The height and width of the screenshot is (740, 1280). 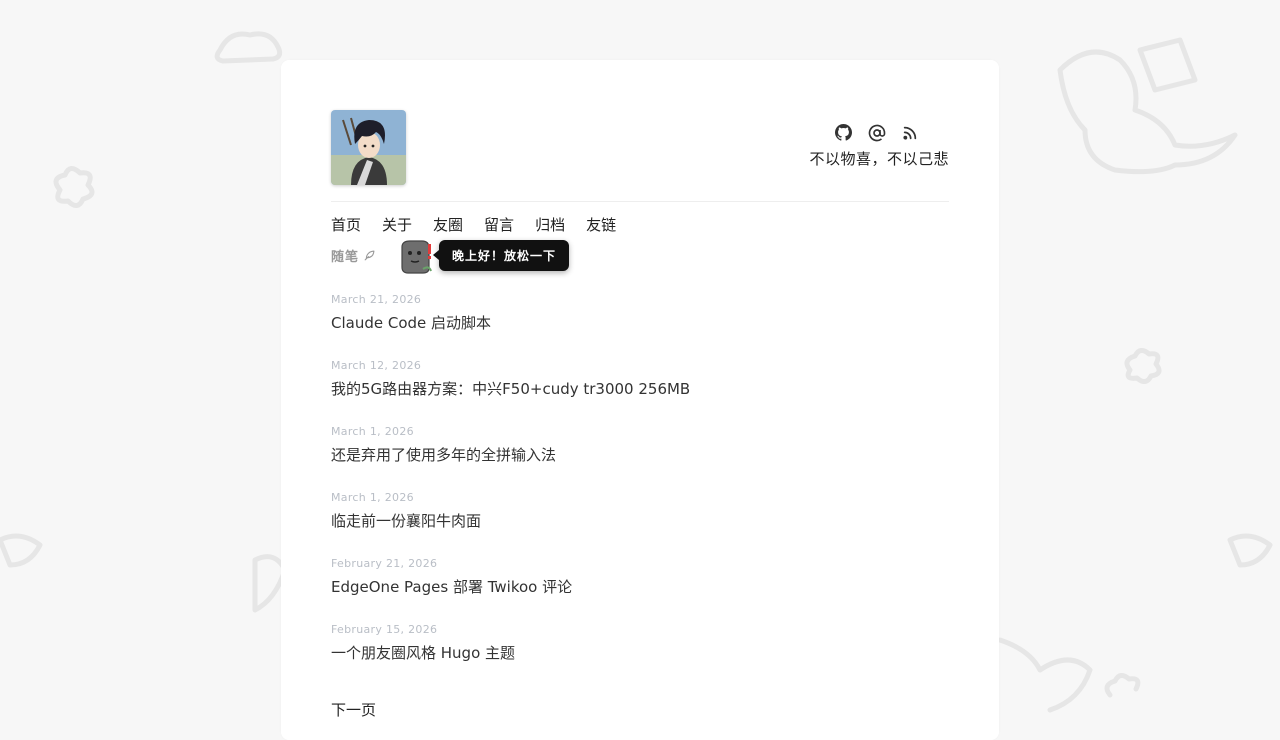 What do you see at coordinates (879, 159) in the screenshot?
I see `motto: 不以物喜，不以己悲` at bounding box center [879, 159].